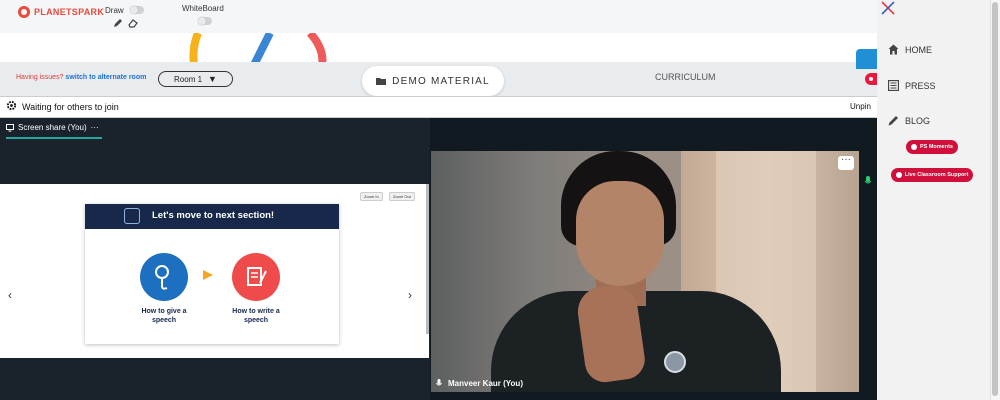 Image resolution: width=1000 pixels, height=400 pixels. Describe the element at coordinates (95, 127) in the screenshot. I see `more-icon: ···` at that location.